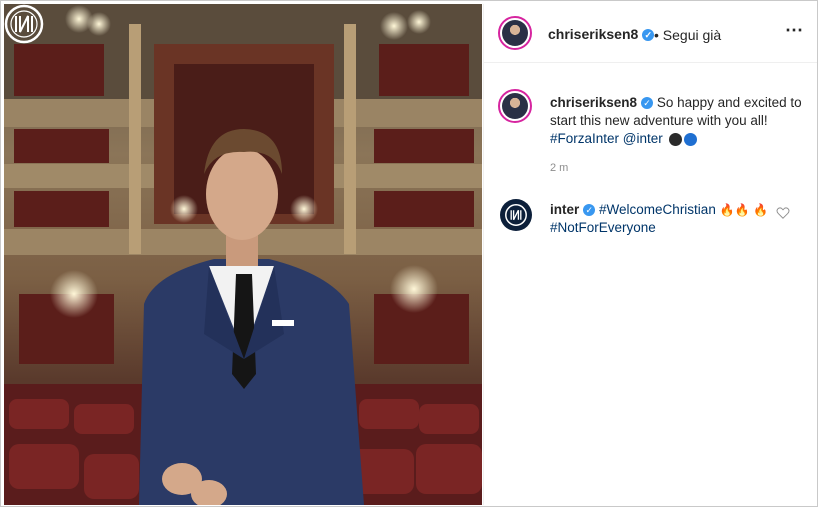 The width and height of the screenshot is (818, 507). I want to click on follow-status: • Segui già, so click(687, 35).